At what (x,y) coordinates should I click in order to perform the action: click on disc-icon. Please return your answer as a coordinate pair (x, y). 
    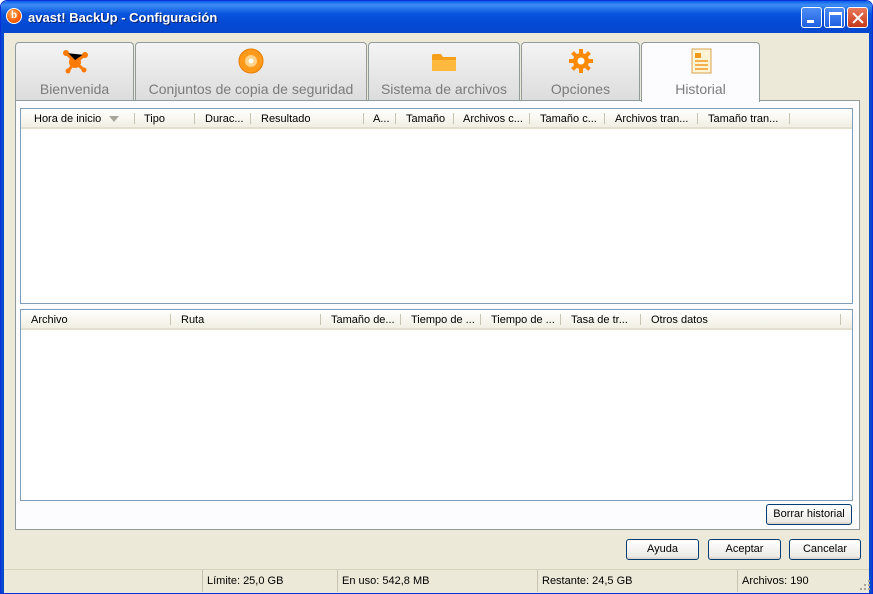
    Looking at the image, I should click on (251, 61).